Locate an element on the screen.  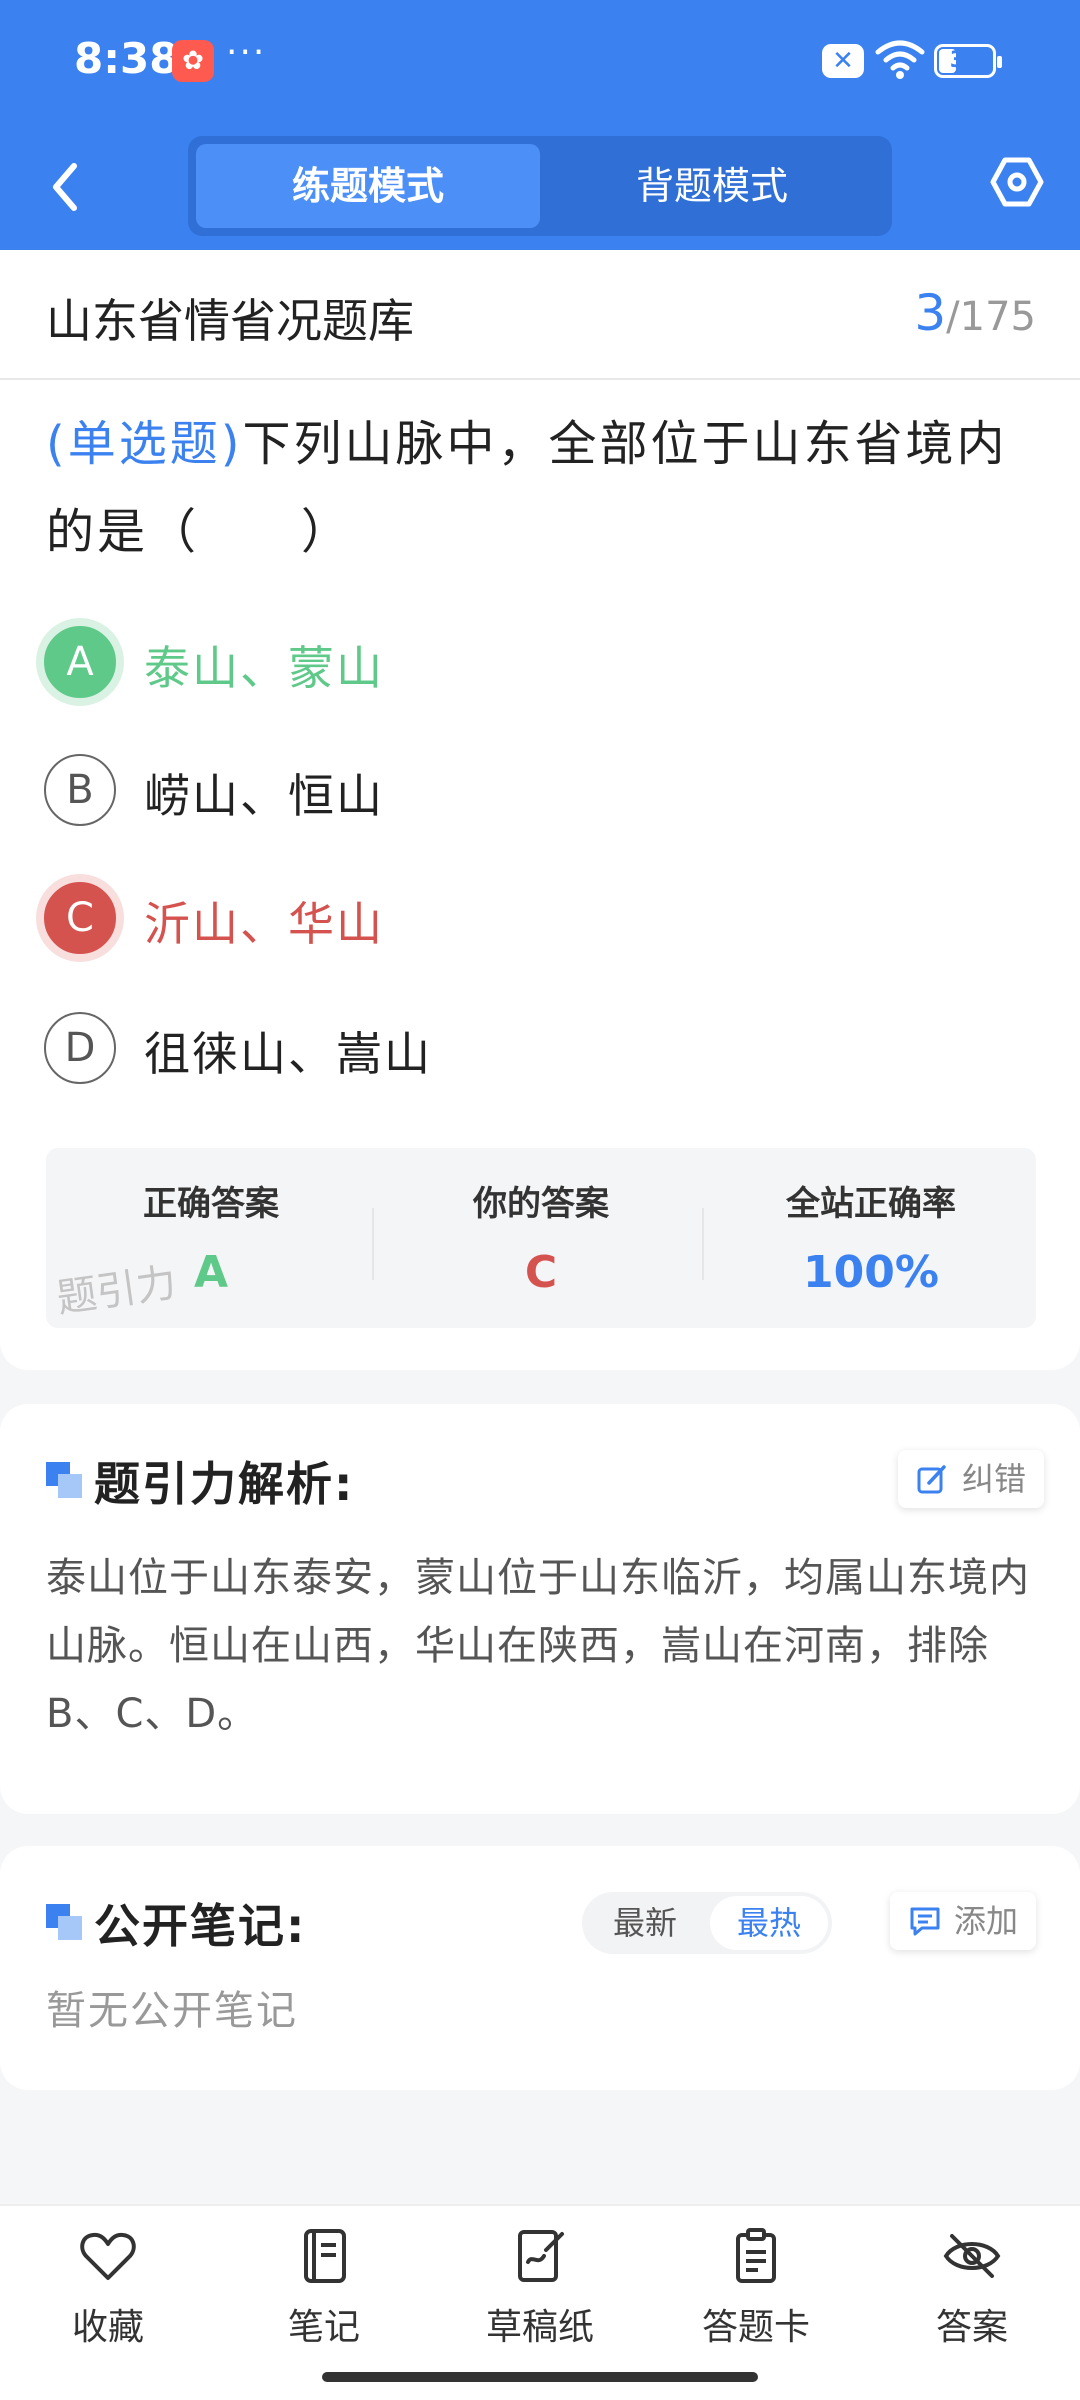
option-d: D 徂徕山、嵩山 is located at coordinates (494, 1050).